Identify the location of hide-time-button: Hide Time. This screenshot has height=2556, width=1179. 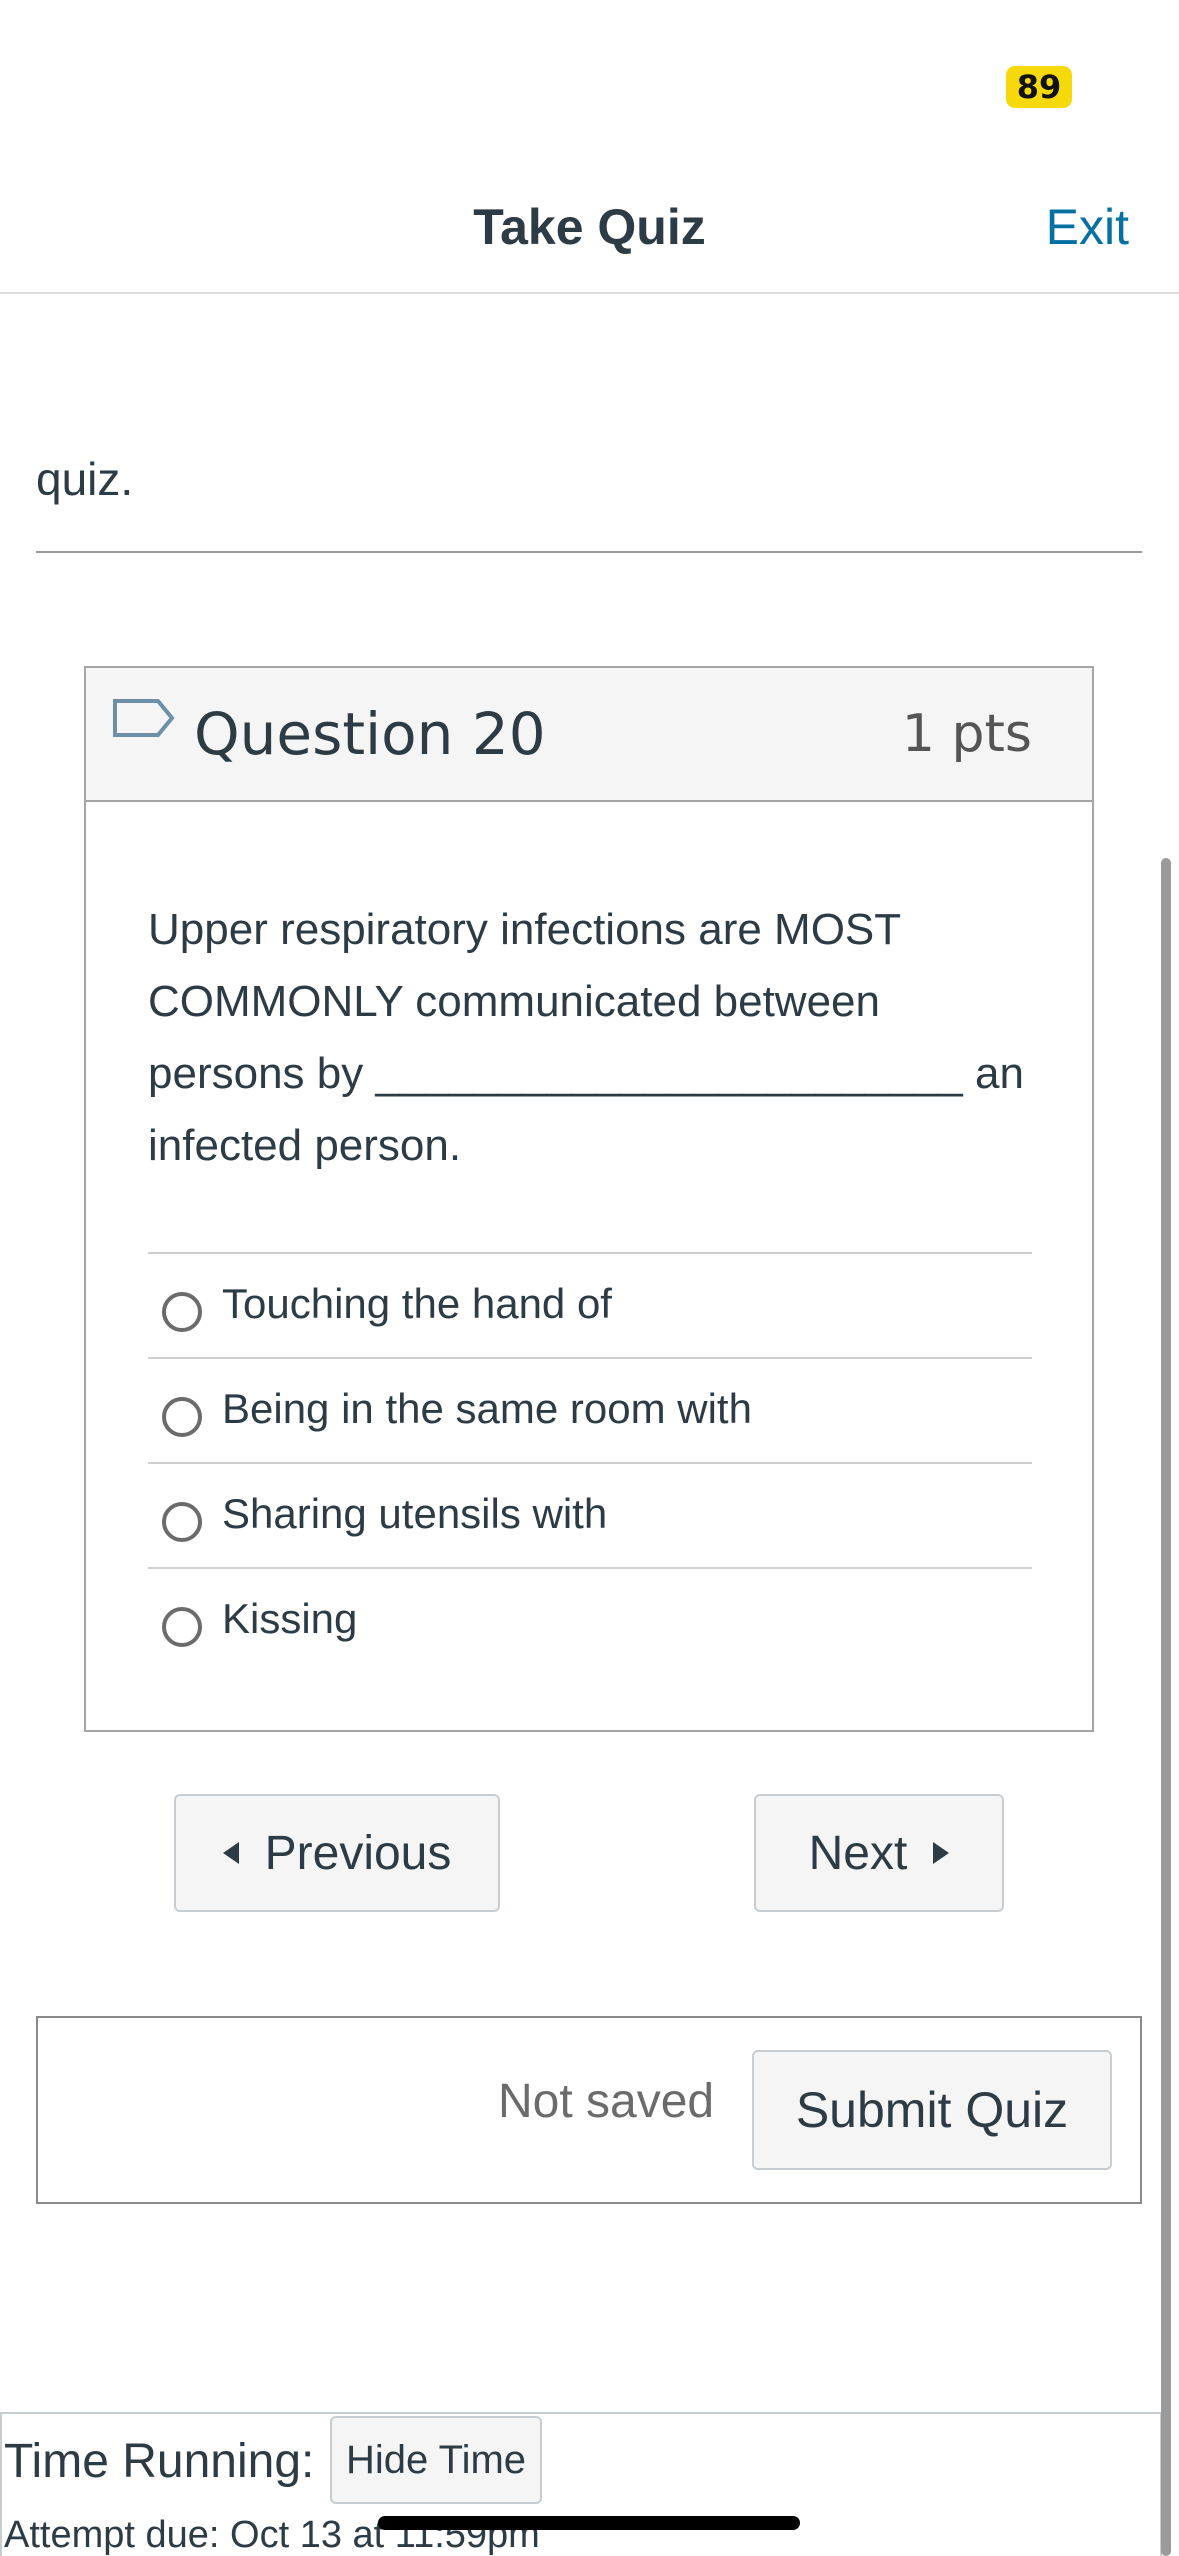
(436, 2460).